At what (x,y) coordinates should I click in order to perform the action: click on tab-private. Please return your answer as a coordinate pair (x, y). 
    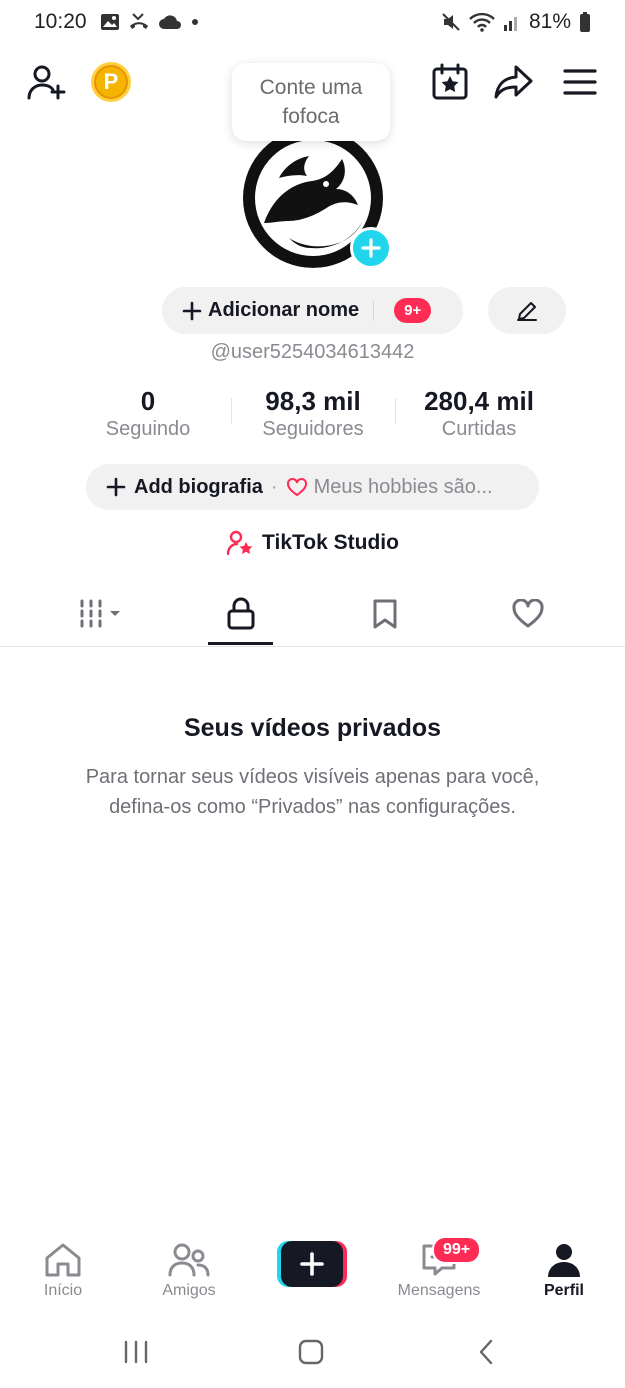
    Looking at the image, I should click on (241, 614).